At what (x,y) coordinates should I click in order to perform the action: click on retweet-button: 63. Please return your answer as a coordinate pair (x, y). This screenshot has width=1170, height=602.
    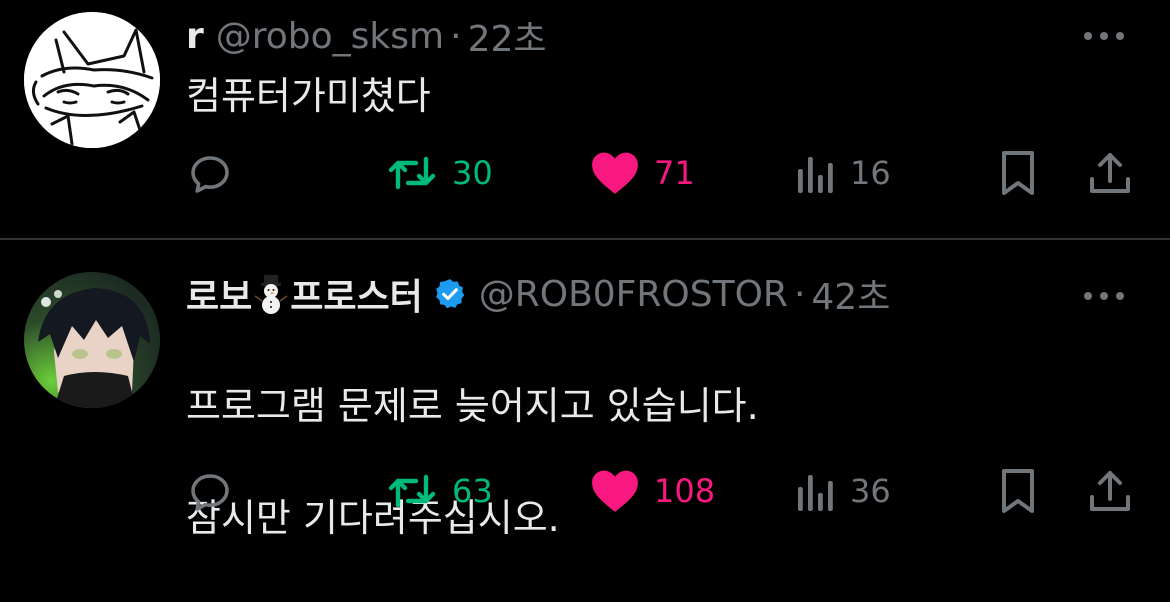
    Looking at the image, I should click on (439, 491).